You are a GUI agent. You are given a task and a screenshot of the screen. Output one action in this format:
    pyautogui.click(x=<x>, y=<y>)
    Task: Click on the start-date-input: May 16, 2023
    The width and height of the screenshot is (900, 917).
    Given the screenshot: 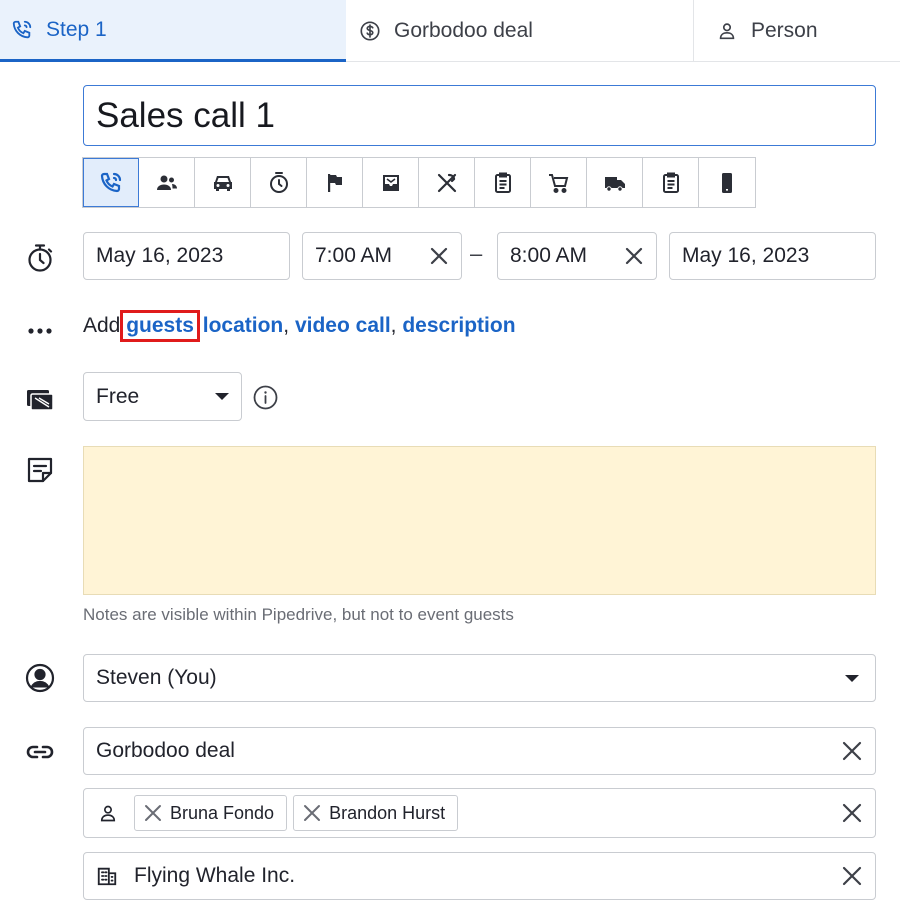 What is the action you would take?
    pyautogui.click(x=186, y=256)
    